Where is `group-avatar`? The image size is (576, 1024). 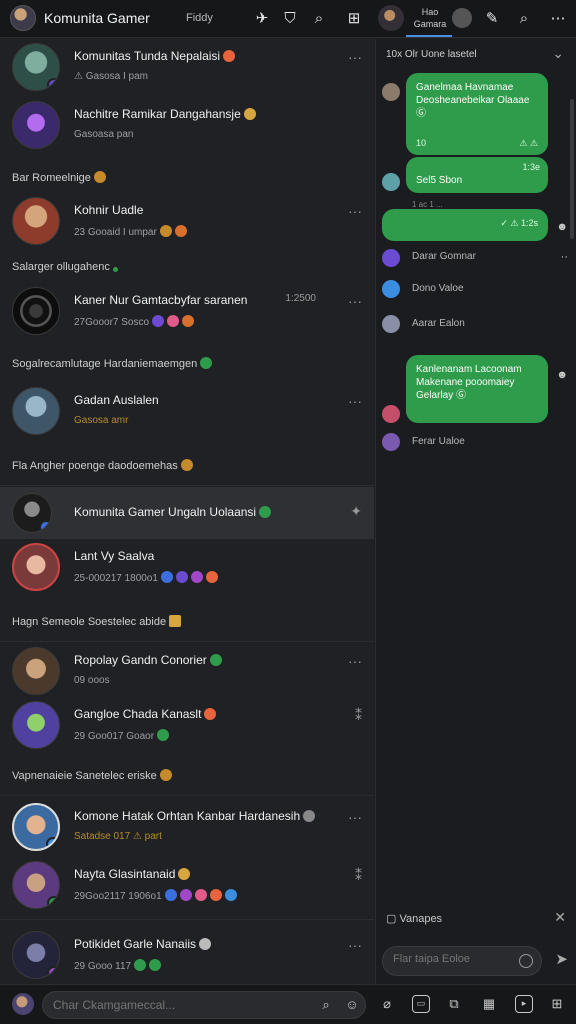
group-avatar is located at coordinates (23, 18).